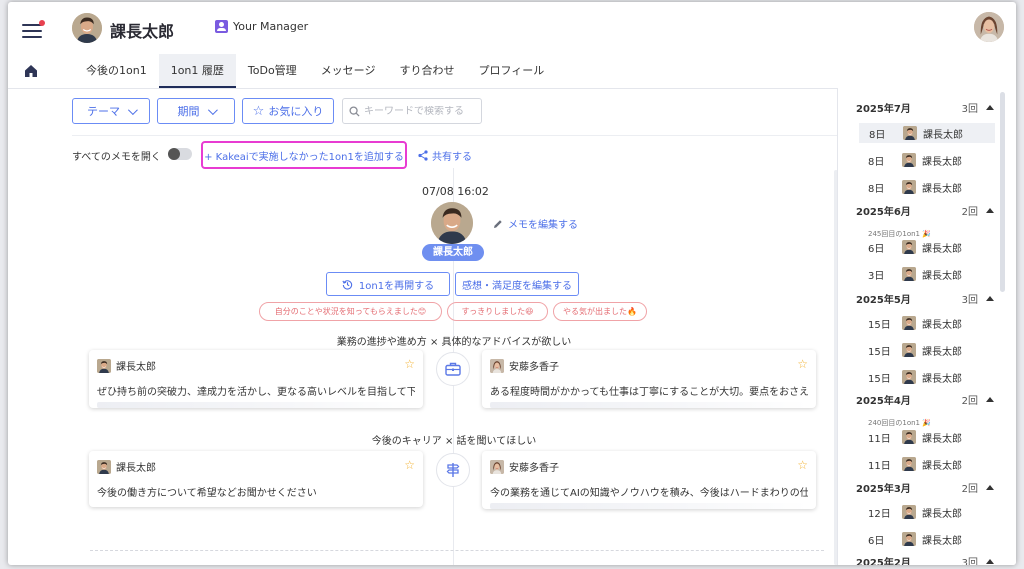 The image size is (1024, 569). What do you see at coordinates (256, 379) in the screenshot?
I see `manager-memo-card: 課長太郎 ☆ ぜひ持ち前の突破力、達成力を活かし、更なる高いレベルを目指して下` at bounding box center [256, 379].